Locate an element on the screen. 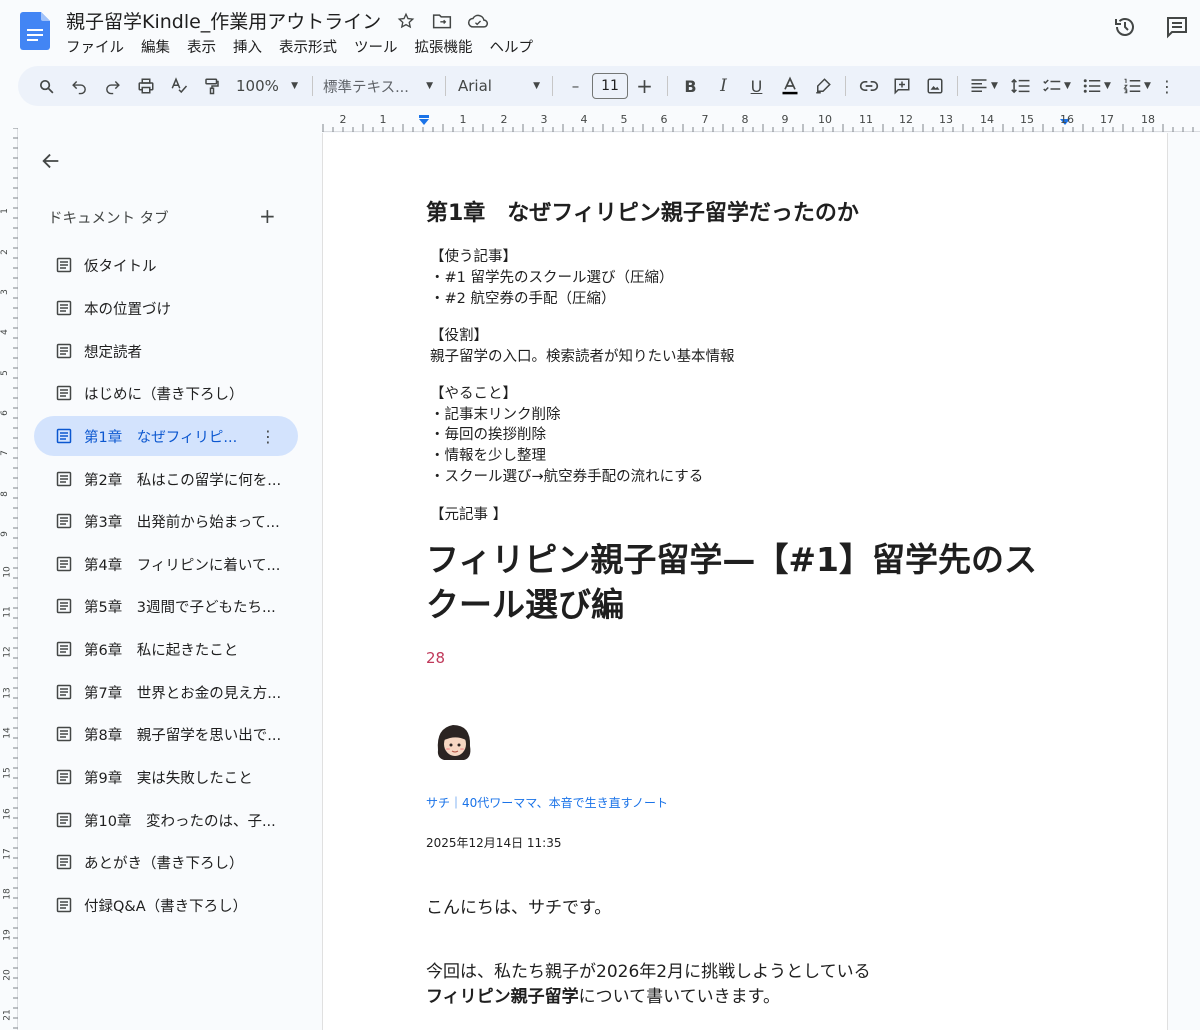 This screenshot has height=1030, width=1200. line-spacing-icon is located at coordinates (1020, 86).